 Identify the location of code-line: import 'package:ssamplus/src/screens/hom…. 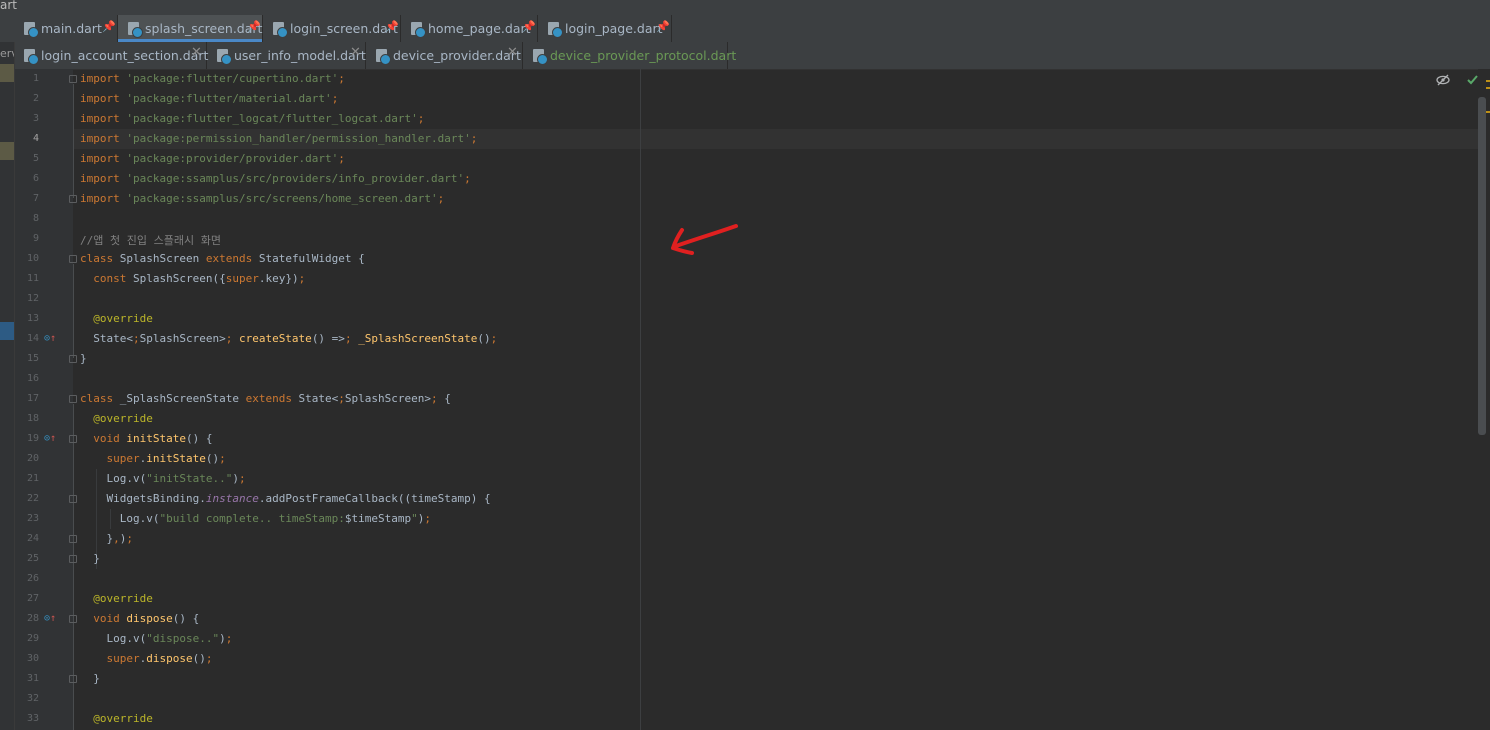
(262, 198).